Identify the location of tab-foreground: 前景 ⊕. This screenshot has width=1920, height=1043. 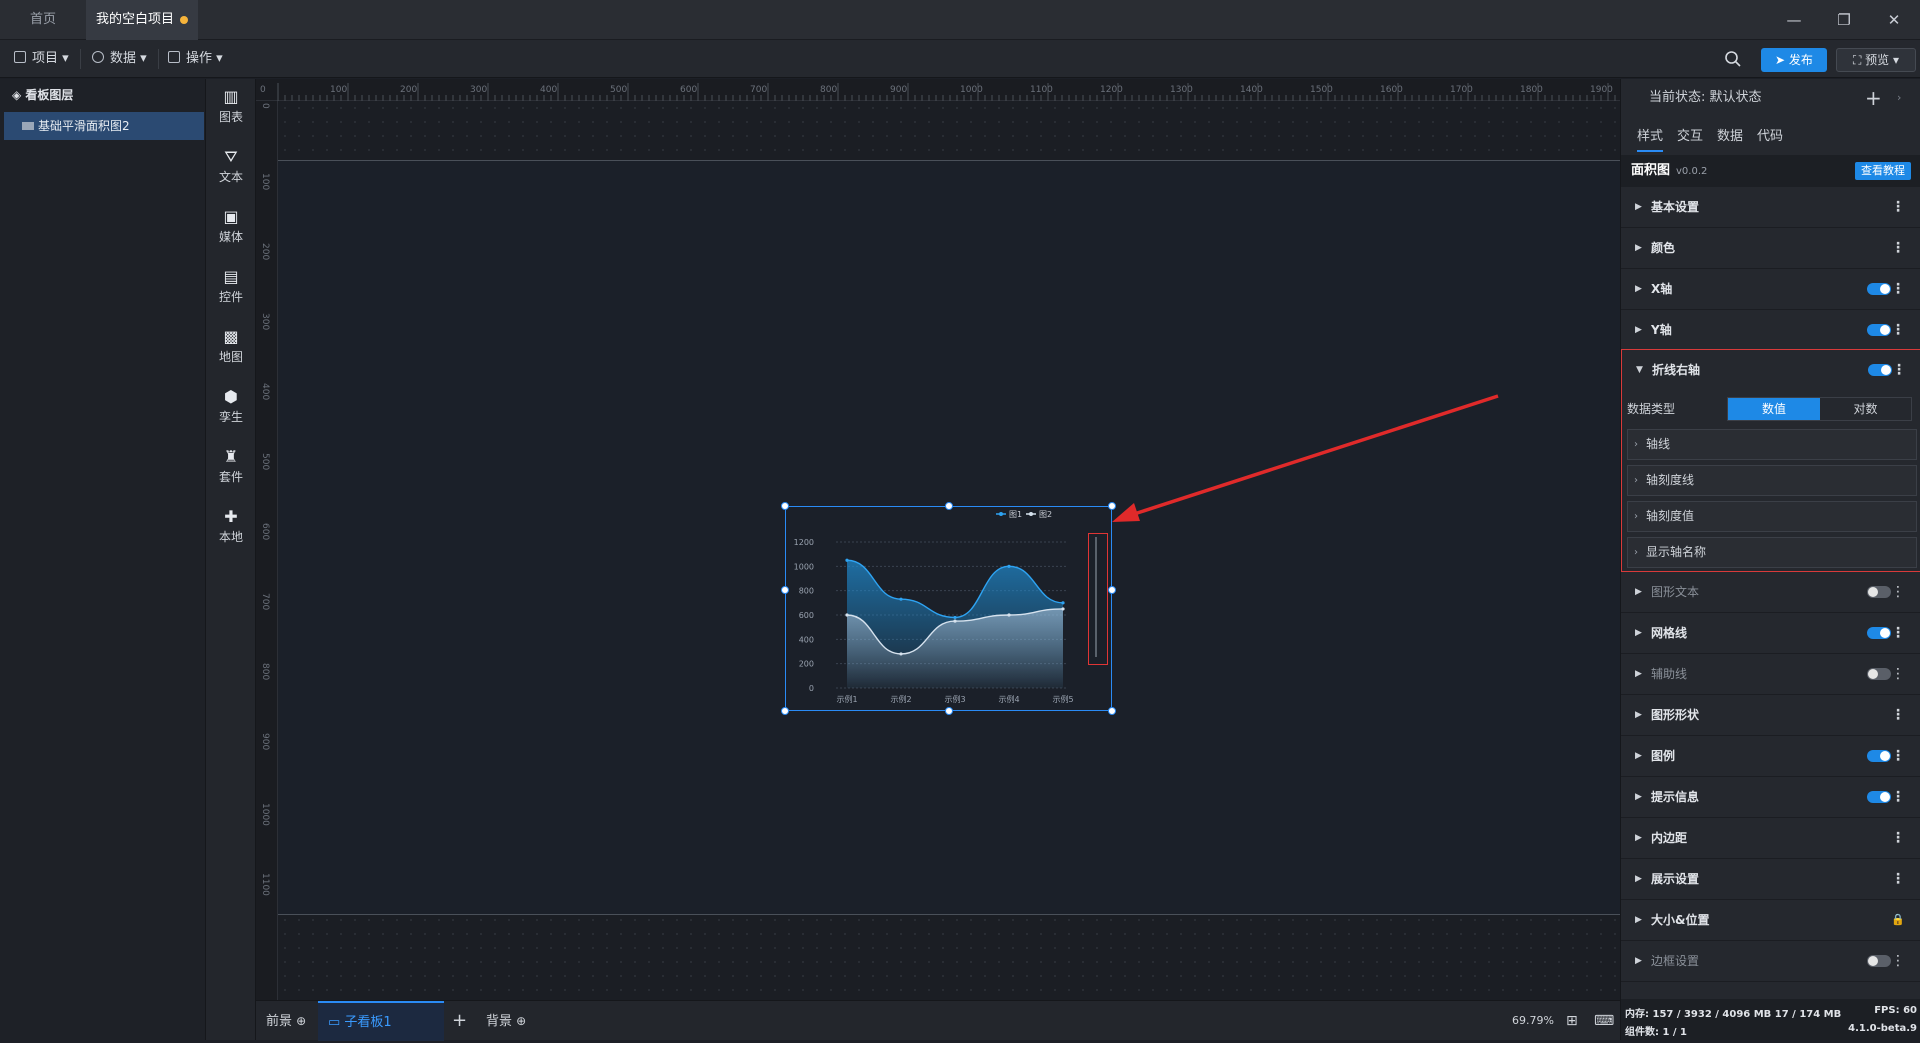
(286, 1021).